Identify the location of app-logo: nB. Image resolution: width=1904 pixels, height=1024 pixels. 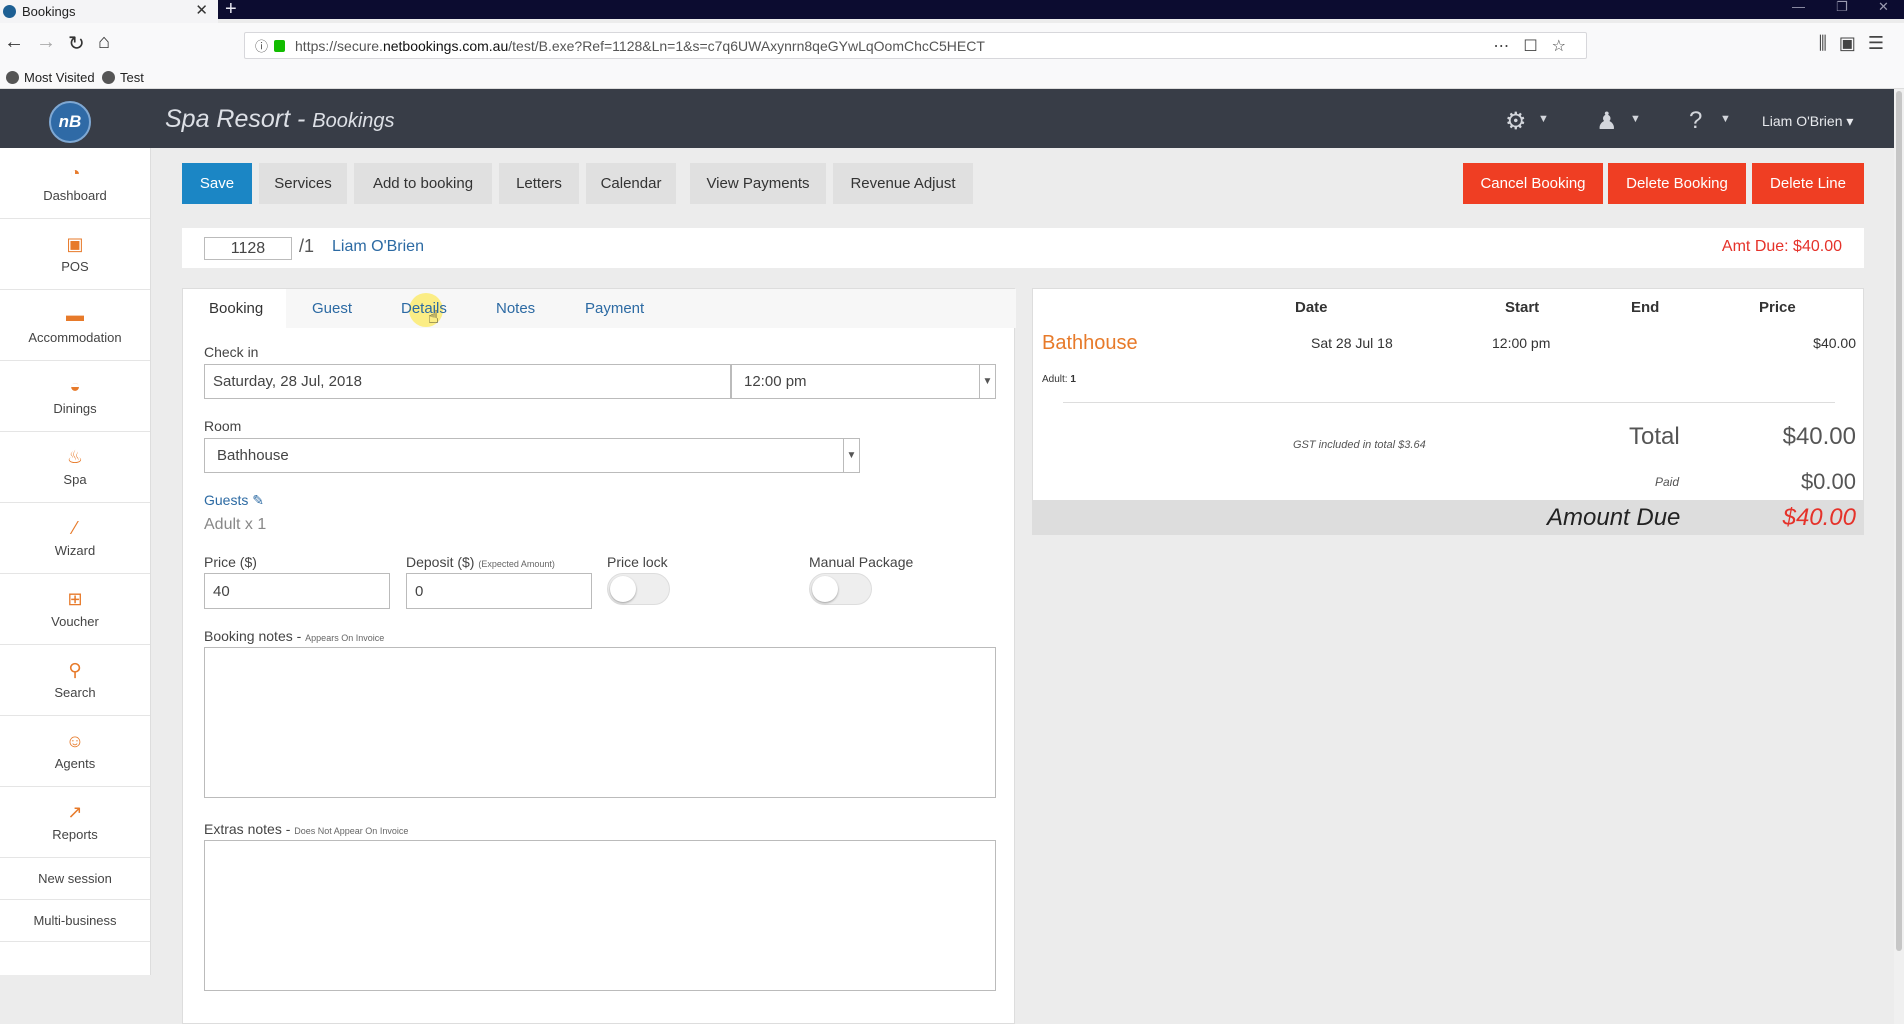
(70, 122).